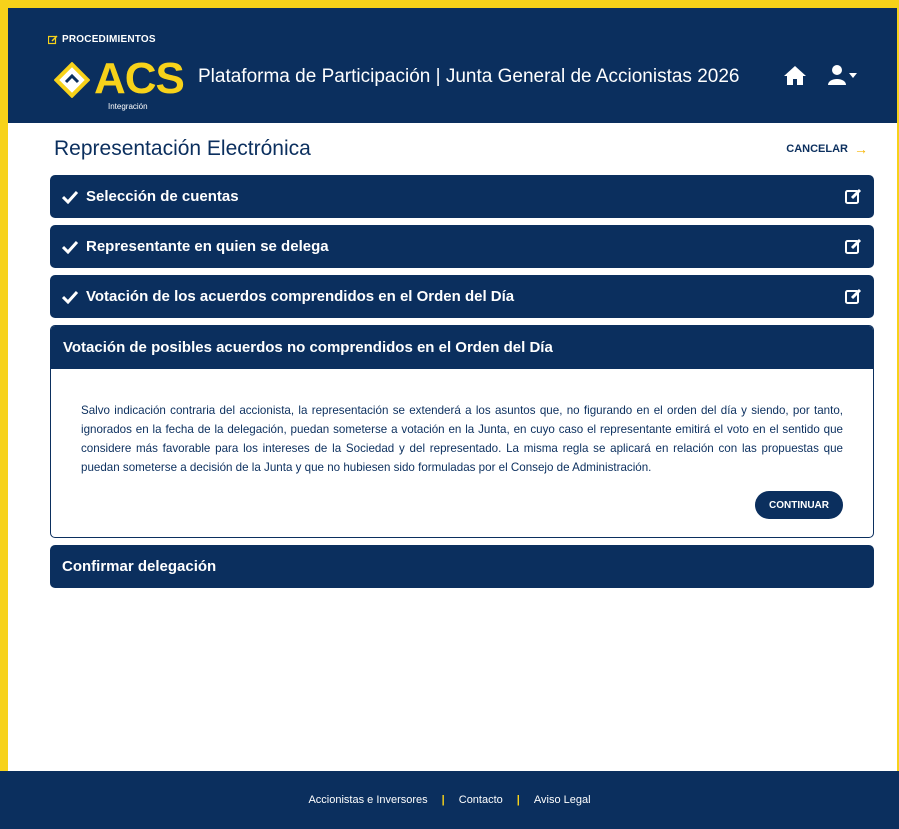 The width and height of the screenshot is (899, 829). What do you see at coordinates (207, 246) in the screenshot?
I see `step-label: Representante en quien se delega` at bounding box center [207, 246].